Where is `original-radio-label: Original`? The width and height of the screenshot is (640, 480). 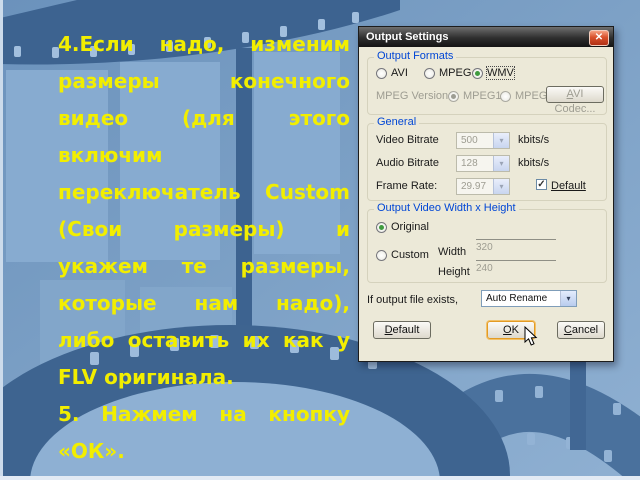
original-radio-label: Original is located at coordinates (410, 227).